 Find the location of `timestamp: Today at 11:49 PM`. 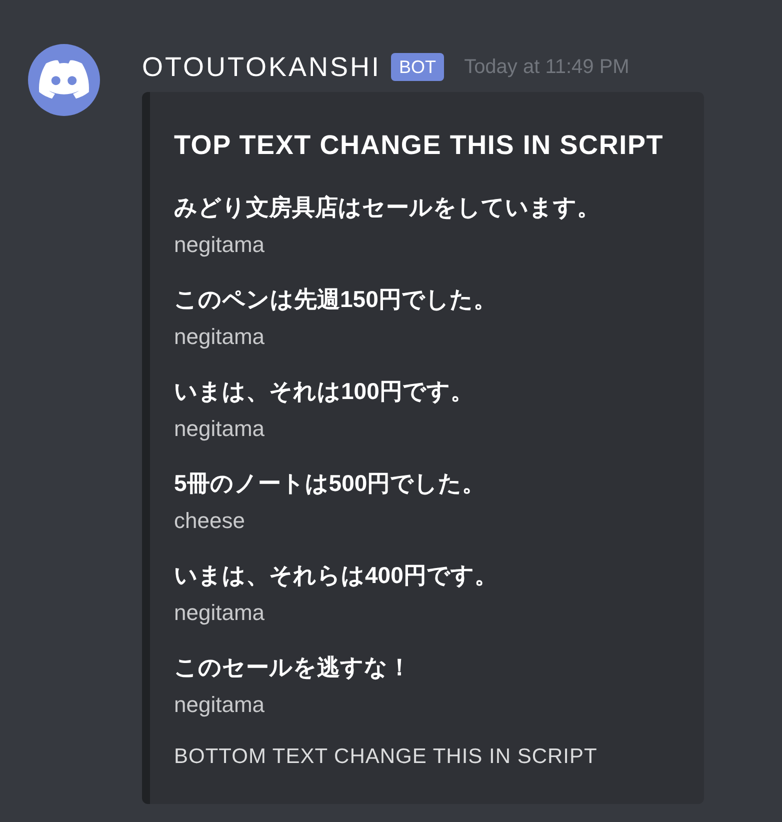

timestamp: Today at 11:49 PM is located at coordinates (547, 67).